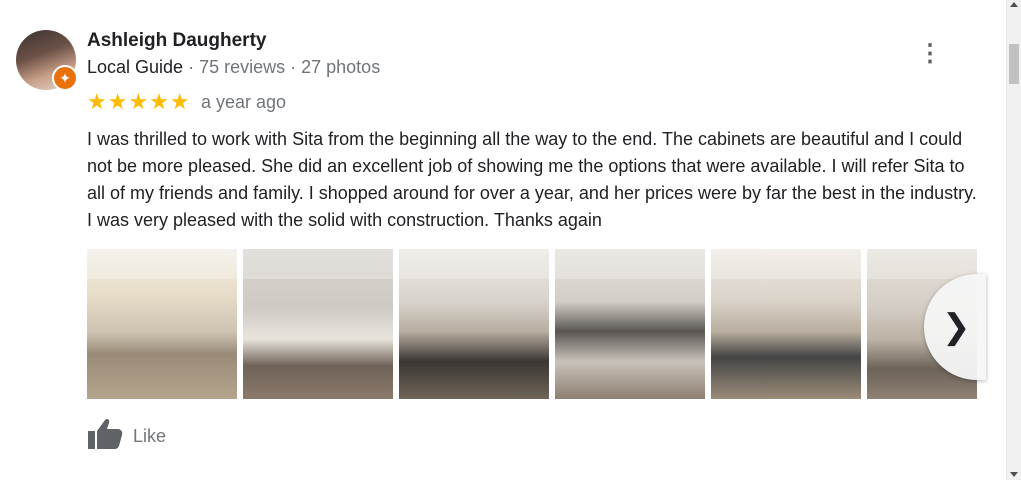  Describe the element at coordinates (150, 435) in the screenshot. I see `like-label: Like` at that location.